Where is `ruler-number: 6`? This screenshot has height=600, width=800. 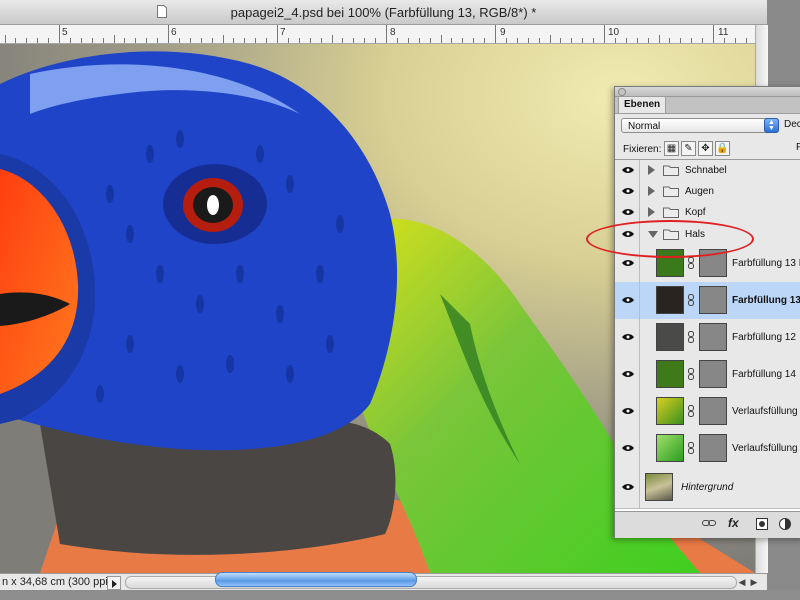
ruler-number: 6 is located at coordinates (174, 32).